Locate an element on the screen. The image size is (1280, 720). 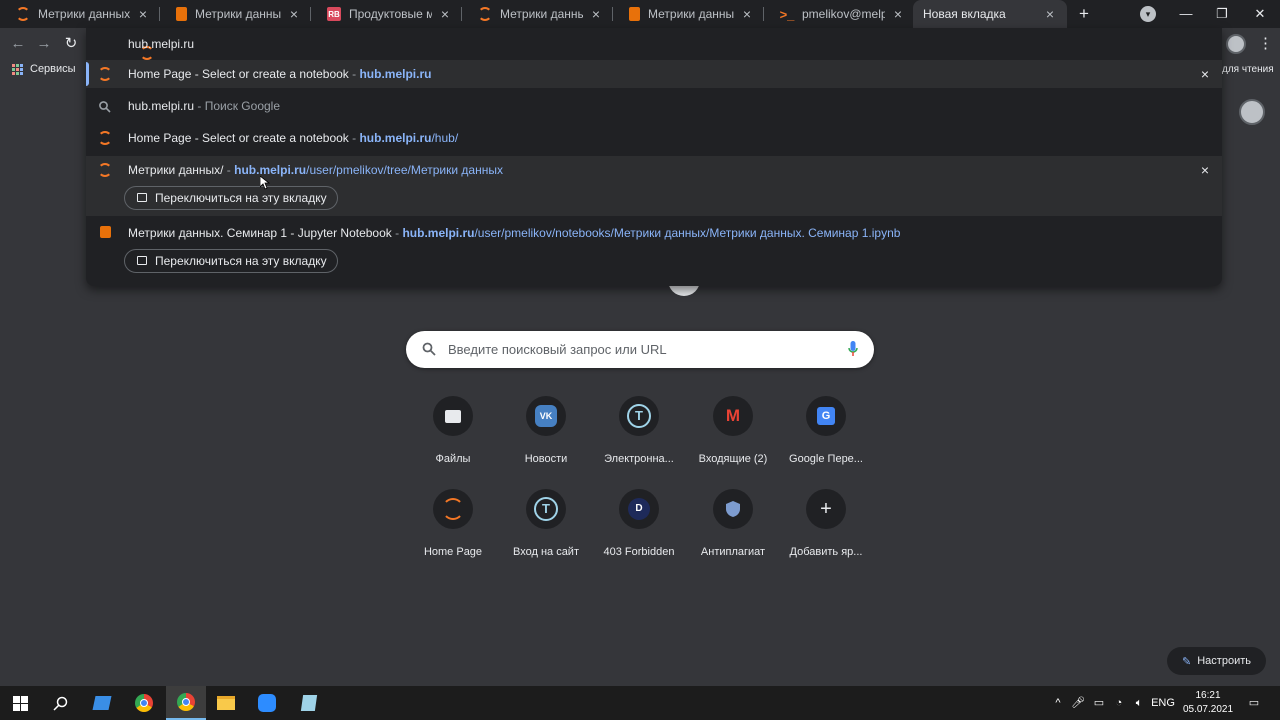
reading-list-button: для чтения is located at coordinates (1248, 69).